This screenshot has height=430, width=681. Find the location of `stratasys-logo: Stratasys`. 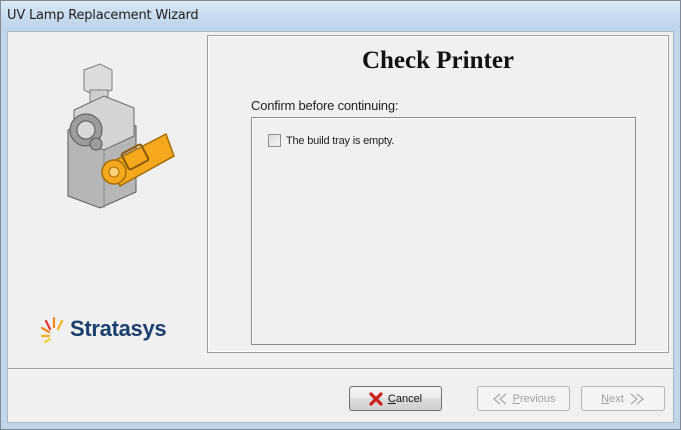

stratasys-logo: Stratasys is located at coordinates (103, 329).